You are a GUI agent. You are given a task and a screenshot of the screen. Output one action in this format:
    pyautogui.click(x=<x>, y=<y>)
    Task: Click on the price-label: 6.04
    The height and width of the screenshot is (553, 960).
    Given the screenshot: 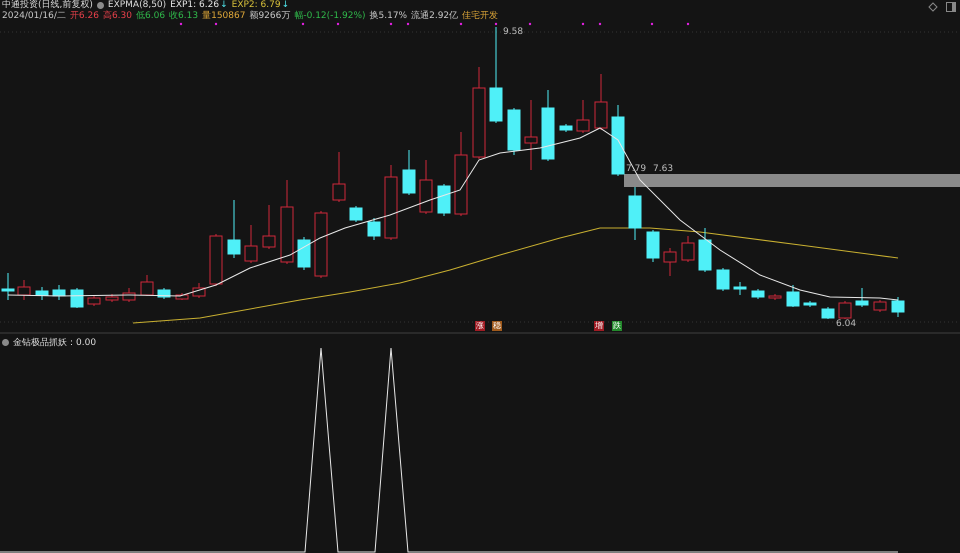 What is the action you would take?
    pyautogui.click(x=846, y=324)
    